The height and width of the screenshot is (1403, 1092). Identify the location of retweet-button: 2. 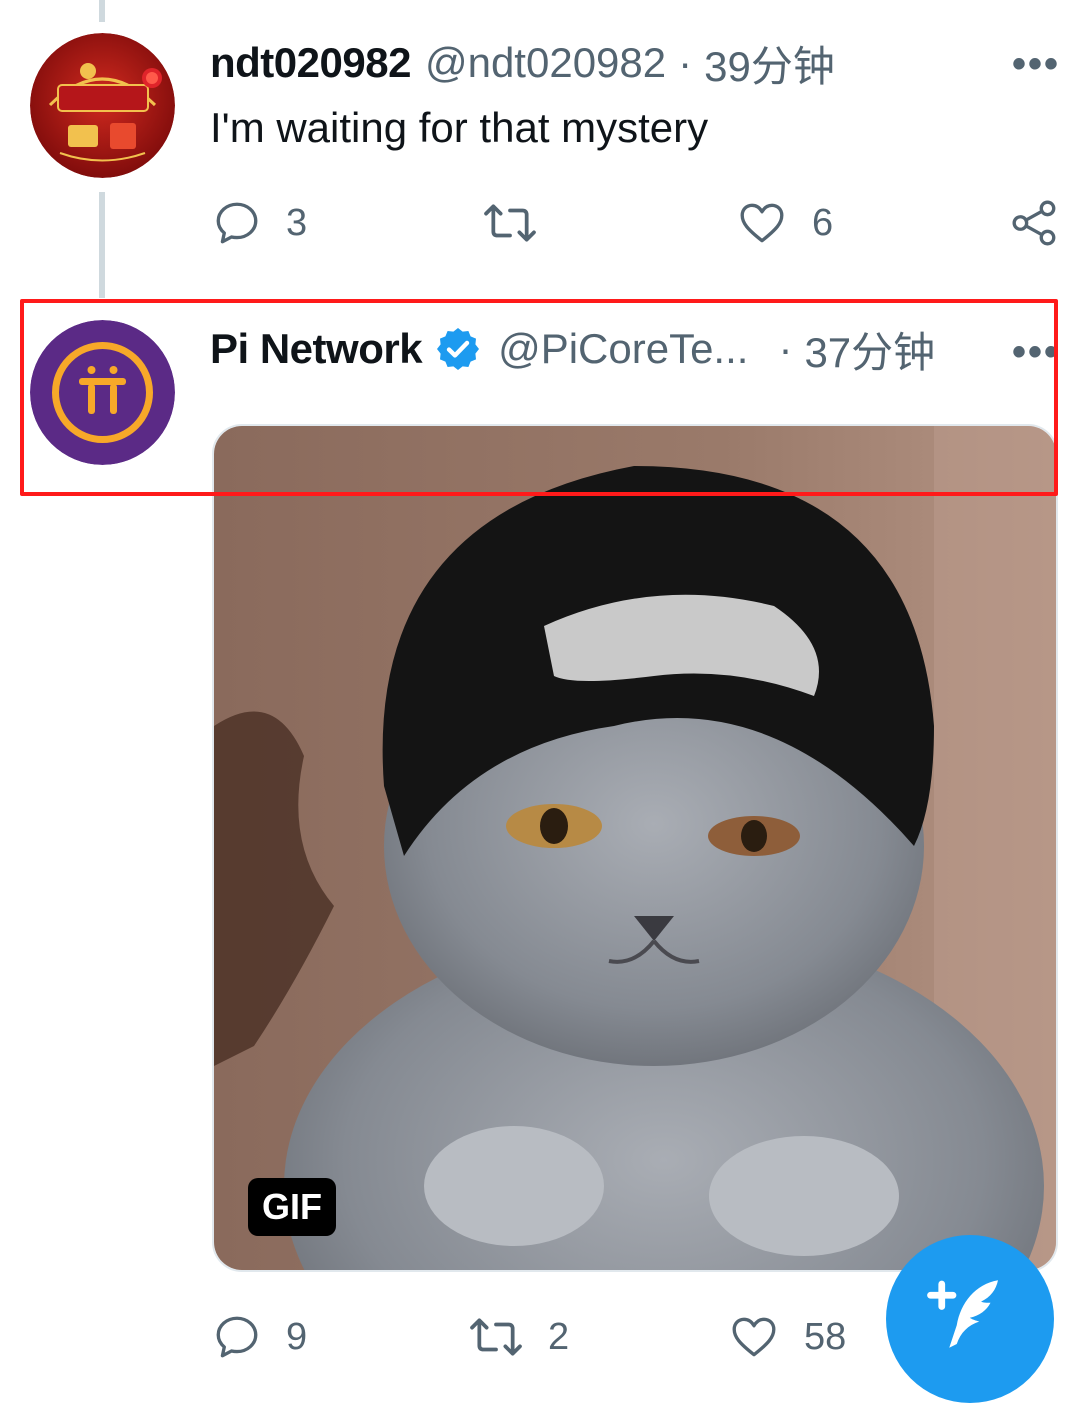
(518, 1337).